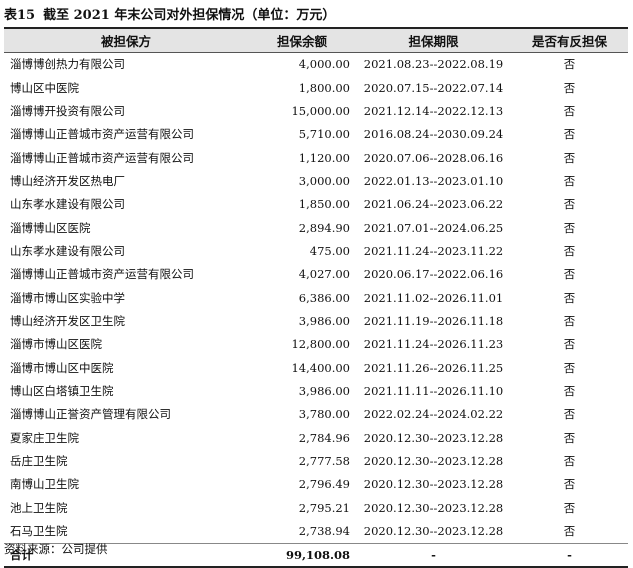  What do you see at coordinates (324, 507) in the screenshot?
I see `cell-balance: 2,795.21` at bounding box center [324, 507].